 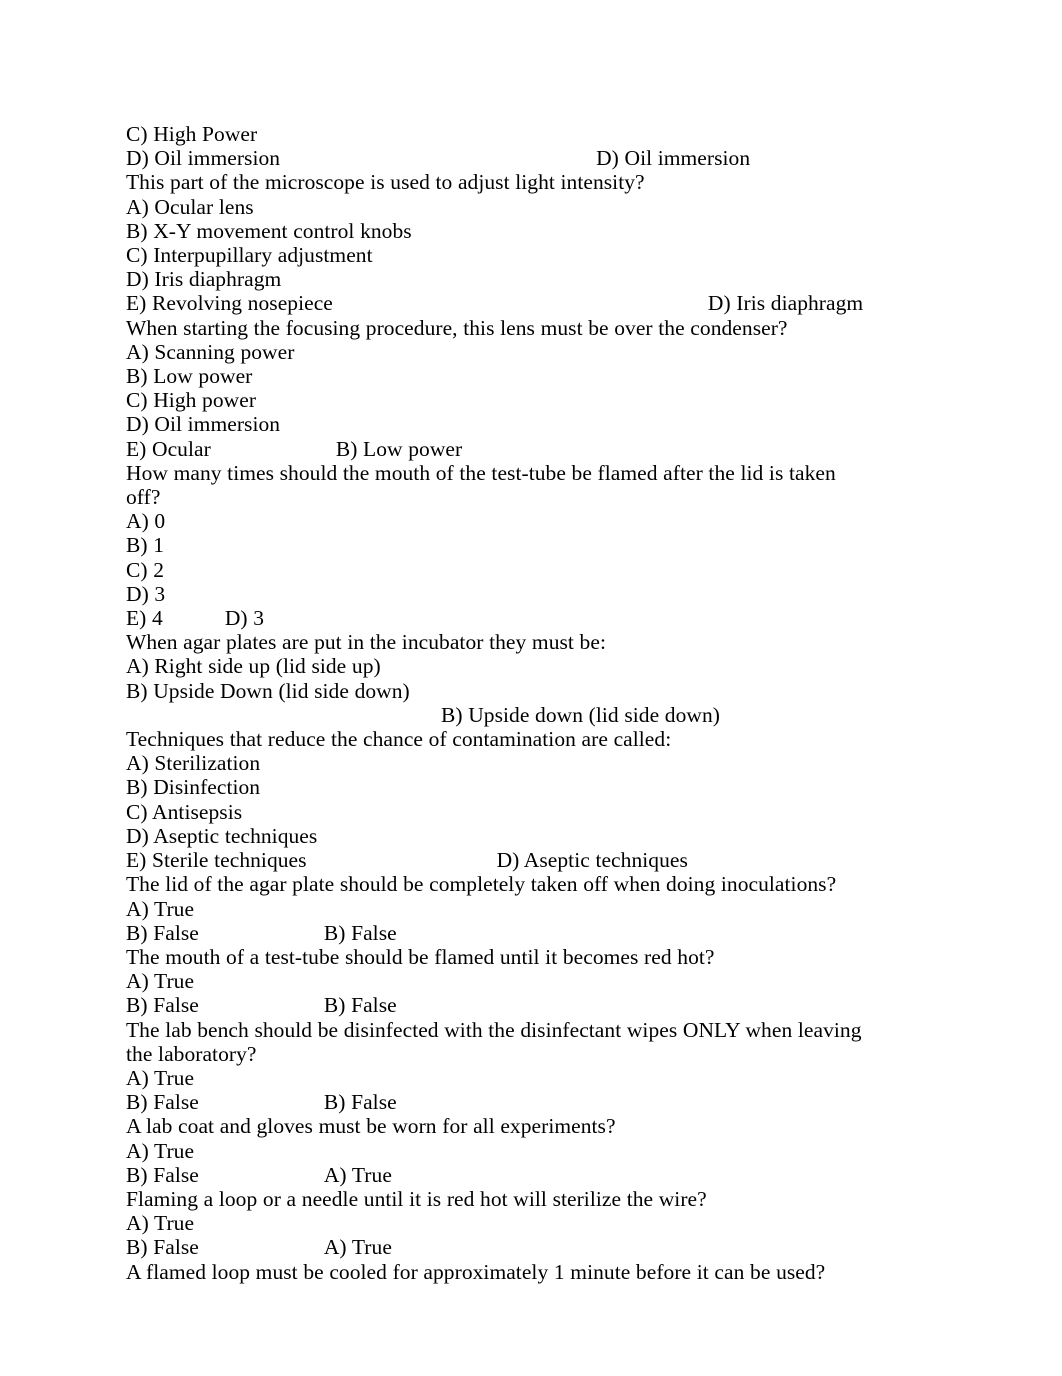 What do you see at coordinates (144, 618) in the screenshot?
I see `line-text: E) 4` at bounding box center [144, 618].